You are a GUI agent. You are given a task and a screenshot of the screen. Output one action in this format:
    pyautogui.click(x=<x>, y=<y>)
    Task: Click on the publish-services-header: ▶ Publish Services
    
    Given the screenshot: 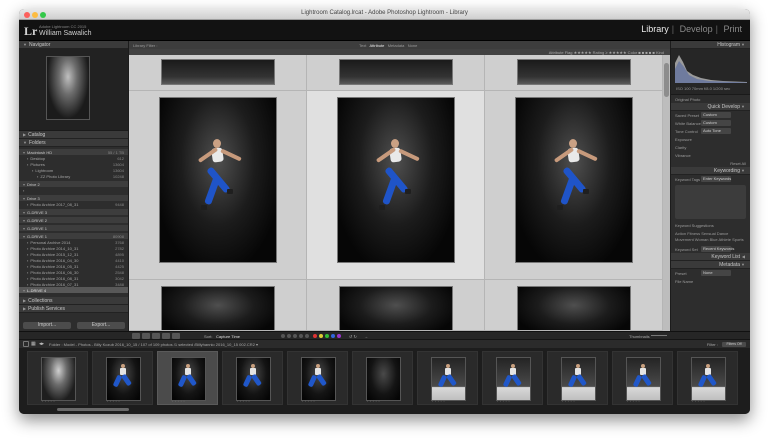 What is the action you would take?
    pyautogui.click(x=73, y=309)
    